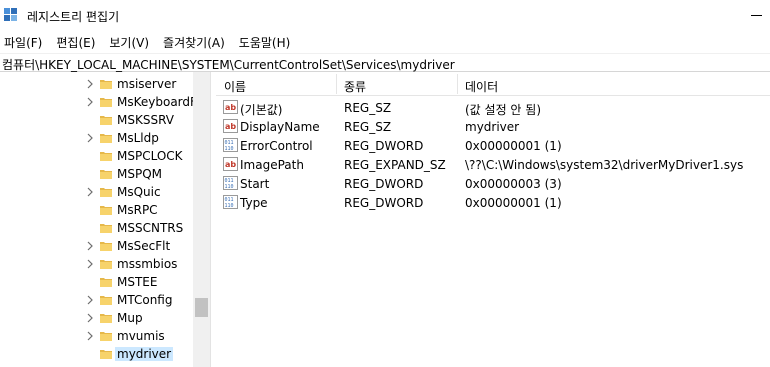 The image size is (770, 367). I want to click on tree-item: MsLldp, so click(96, 138).